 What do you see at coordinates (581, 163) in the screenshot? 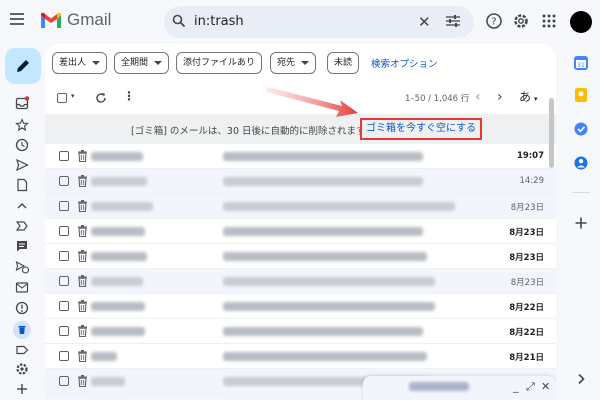
I see `contacts-icon` at bounding box center [581, 163].